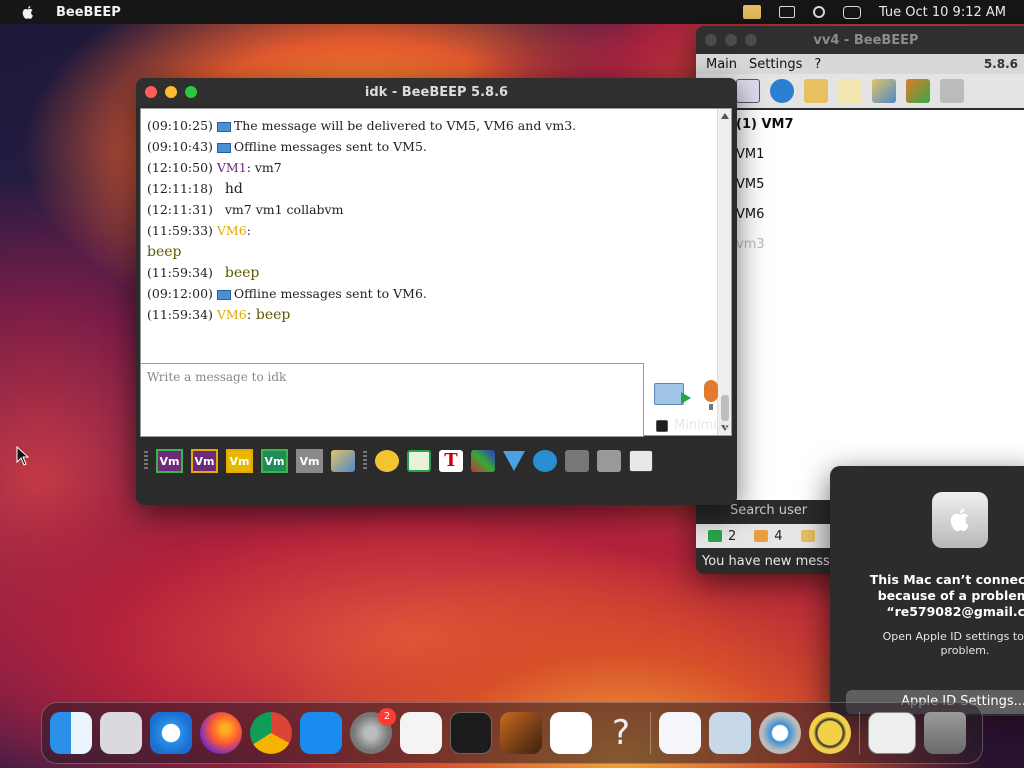 The height and width of the screenshot is (768, 1024). What do you see at coordinates (419, 461) in the screenshot?
I see `send-file-icon` at bounding box center [419, 461].